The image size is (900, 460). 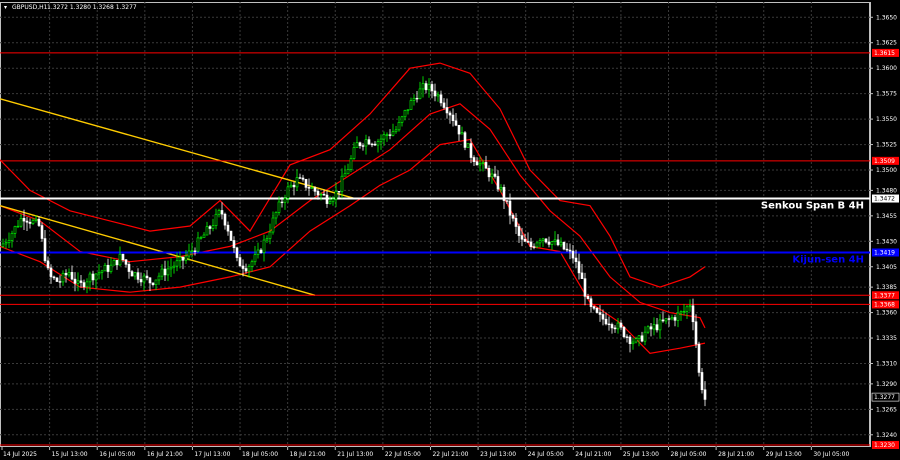 What do you see at coordinates (308, 454) in the screenshot?
I see `x-tick-label: 18 Jul 21:00` at bounding box center [308, 454].